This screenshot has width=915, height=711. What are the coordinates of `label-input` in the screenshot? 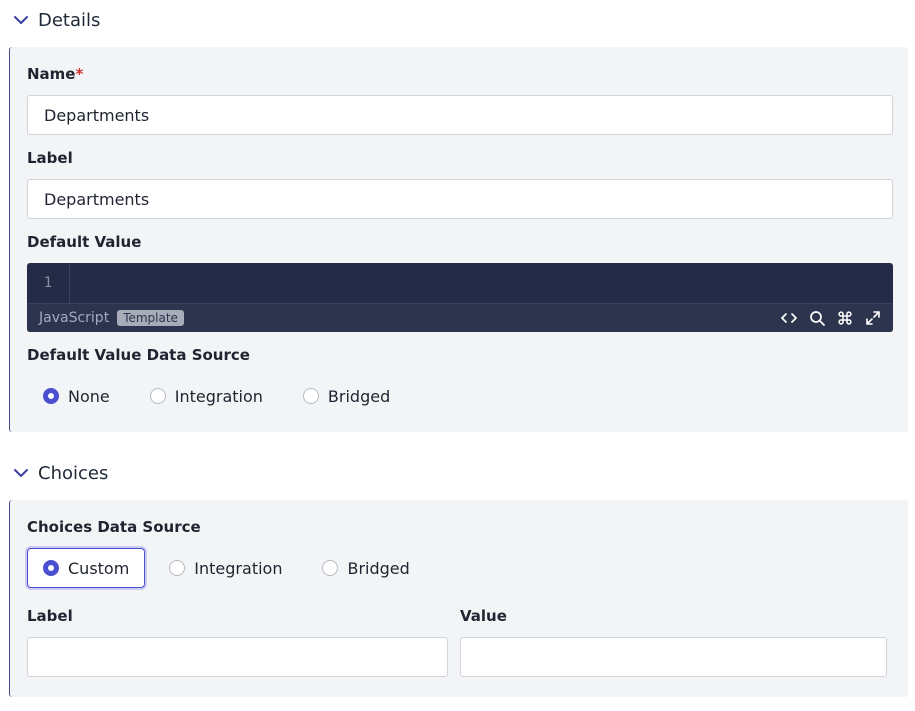 It's located at (460, 199).